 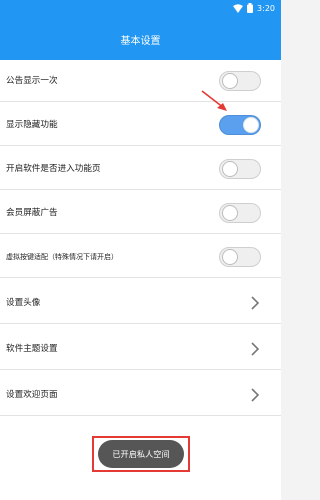 I want to click on setting-label: 虚拟按键适配（特殊情况下请开启）, so click(x=62, y=257).